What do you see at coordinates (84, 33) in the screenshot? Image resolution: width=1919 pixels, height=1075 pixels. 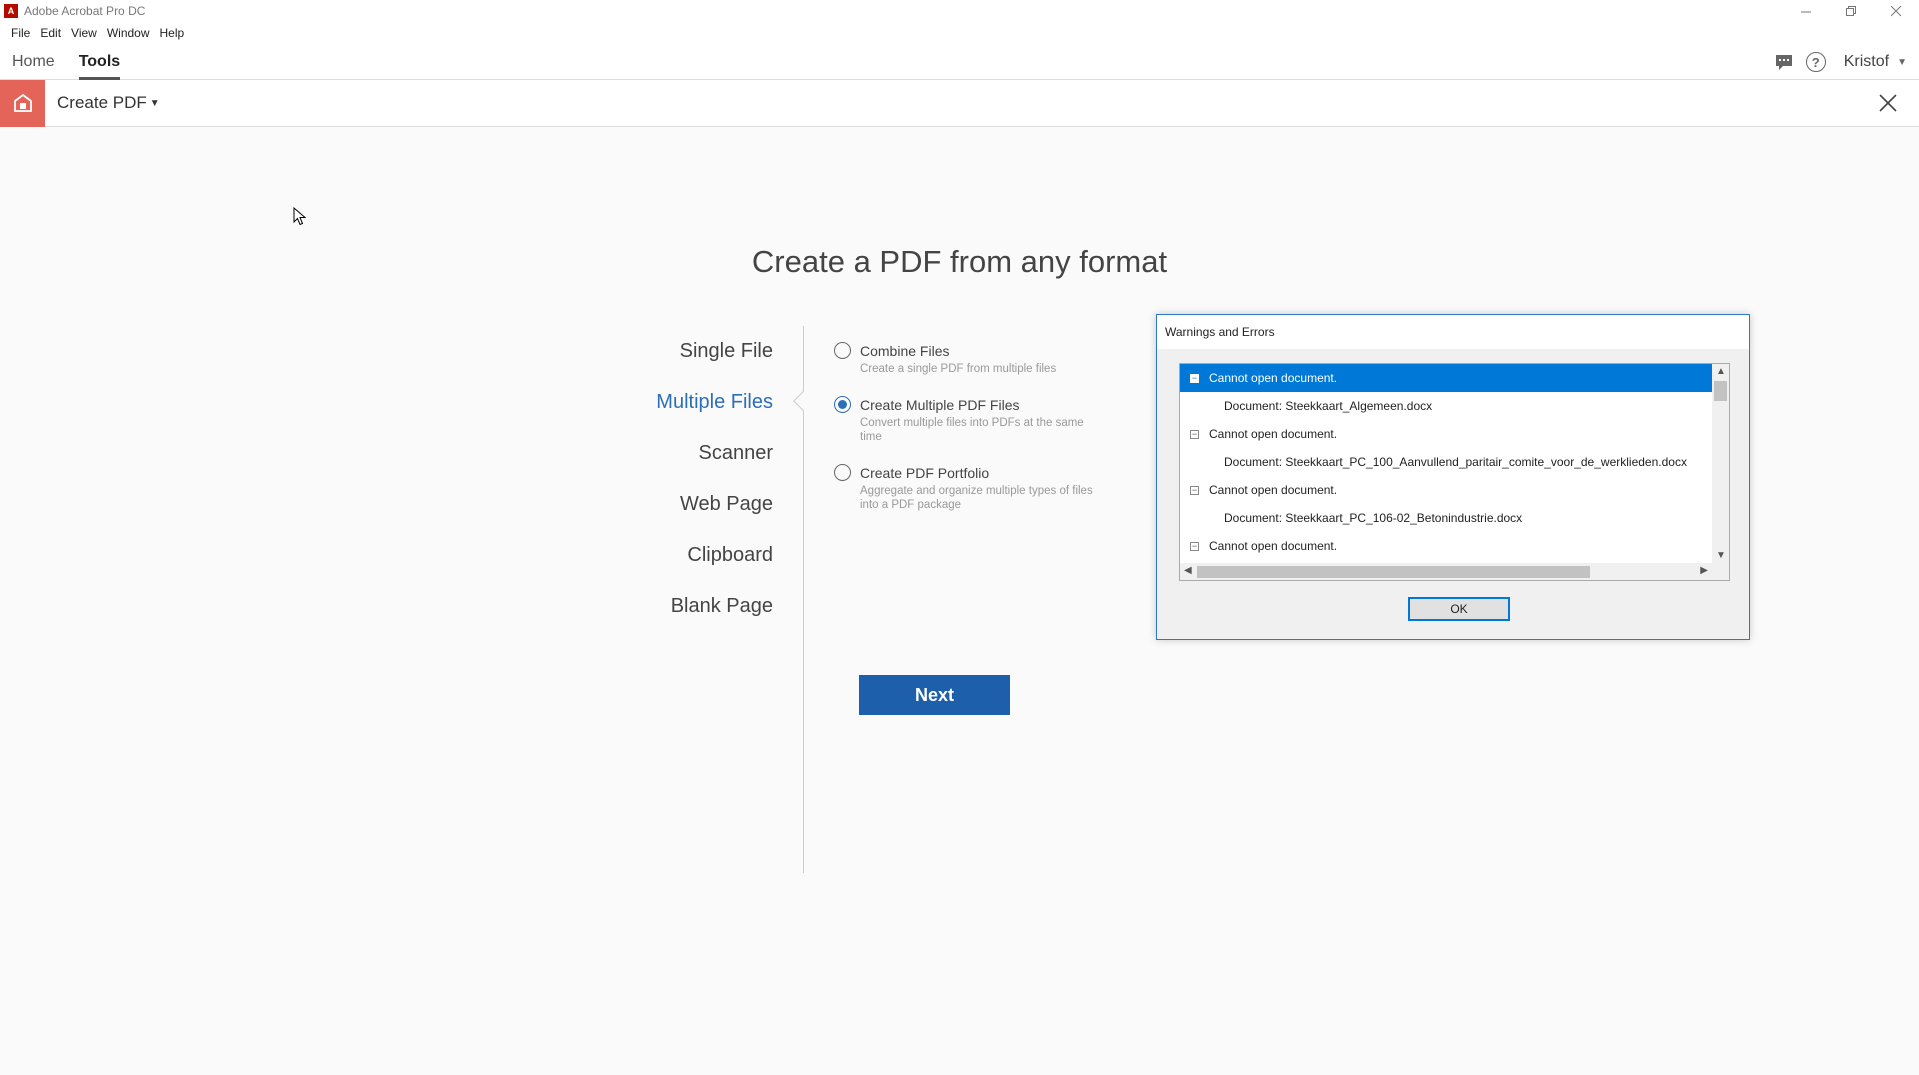 I see `menu-view: View` at bounding box center [84, 33].